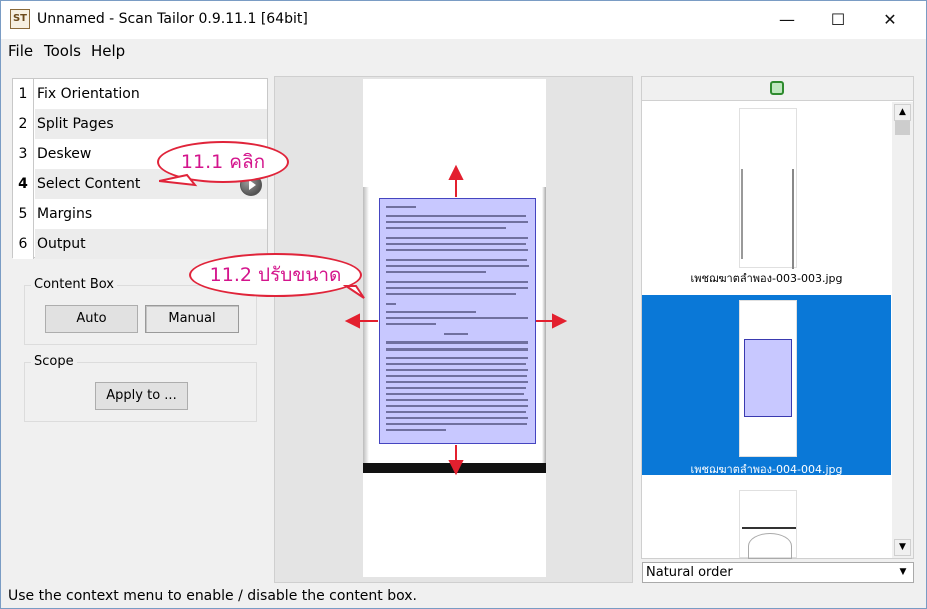 The width and height of the screenshot is (927, 609). Describe the element at coordinates (172, 19) in the screenshot. I see `window-title: Unnamed - Scan Tailor 0.9.11.1 [64bit]` at that location.